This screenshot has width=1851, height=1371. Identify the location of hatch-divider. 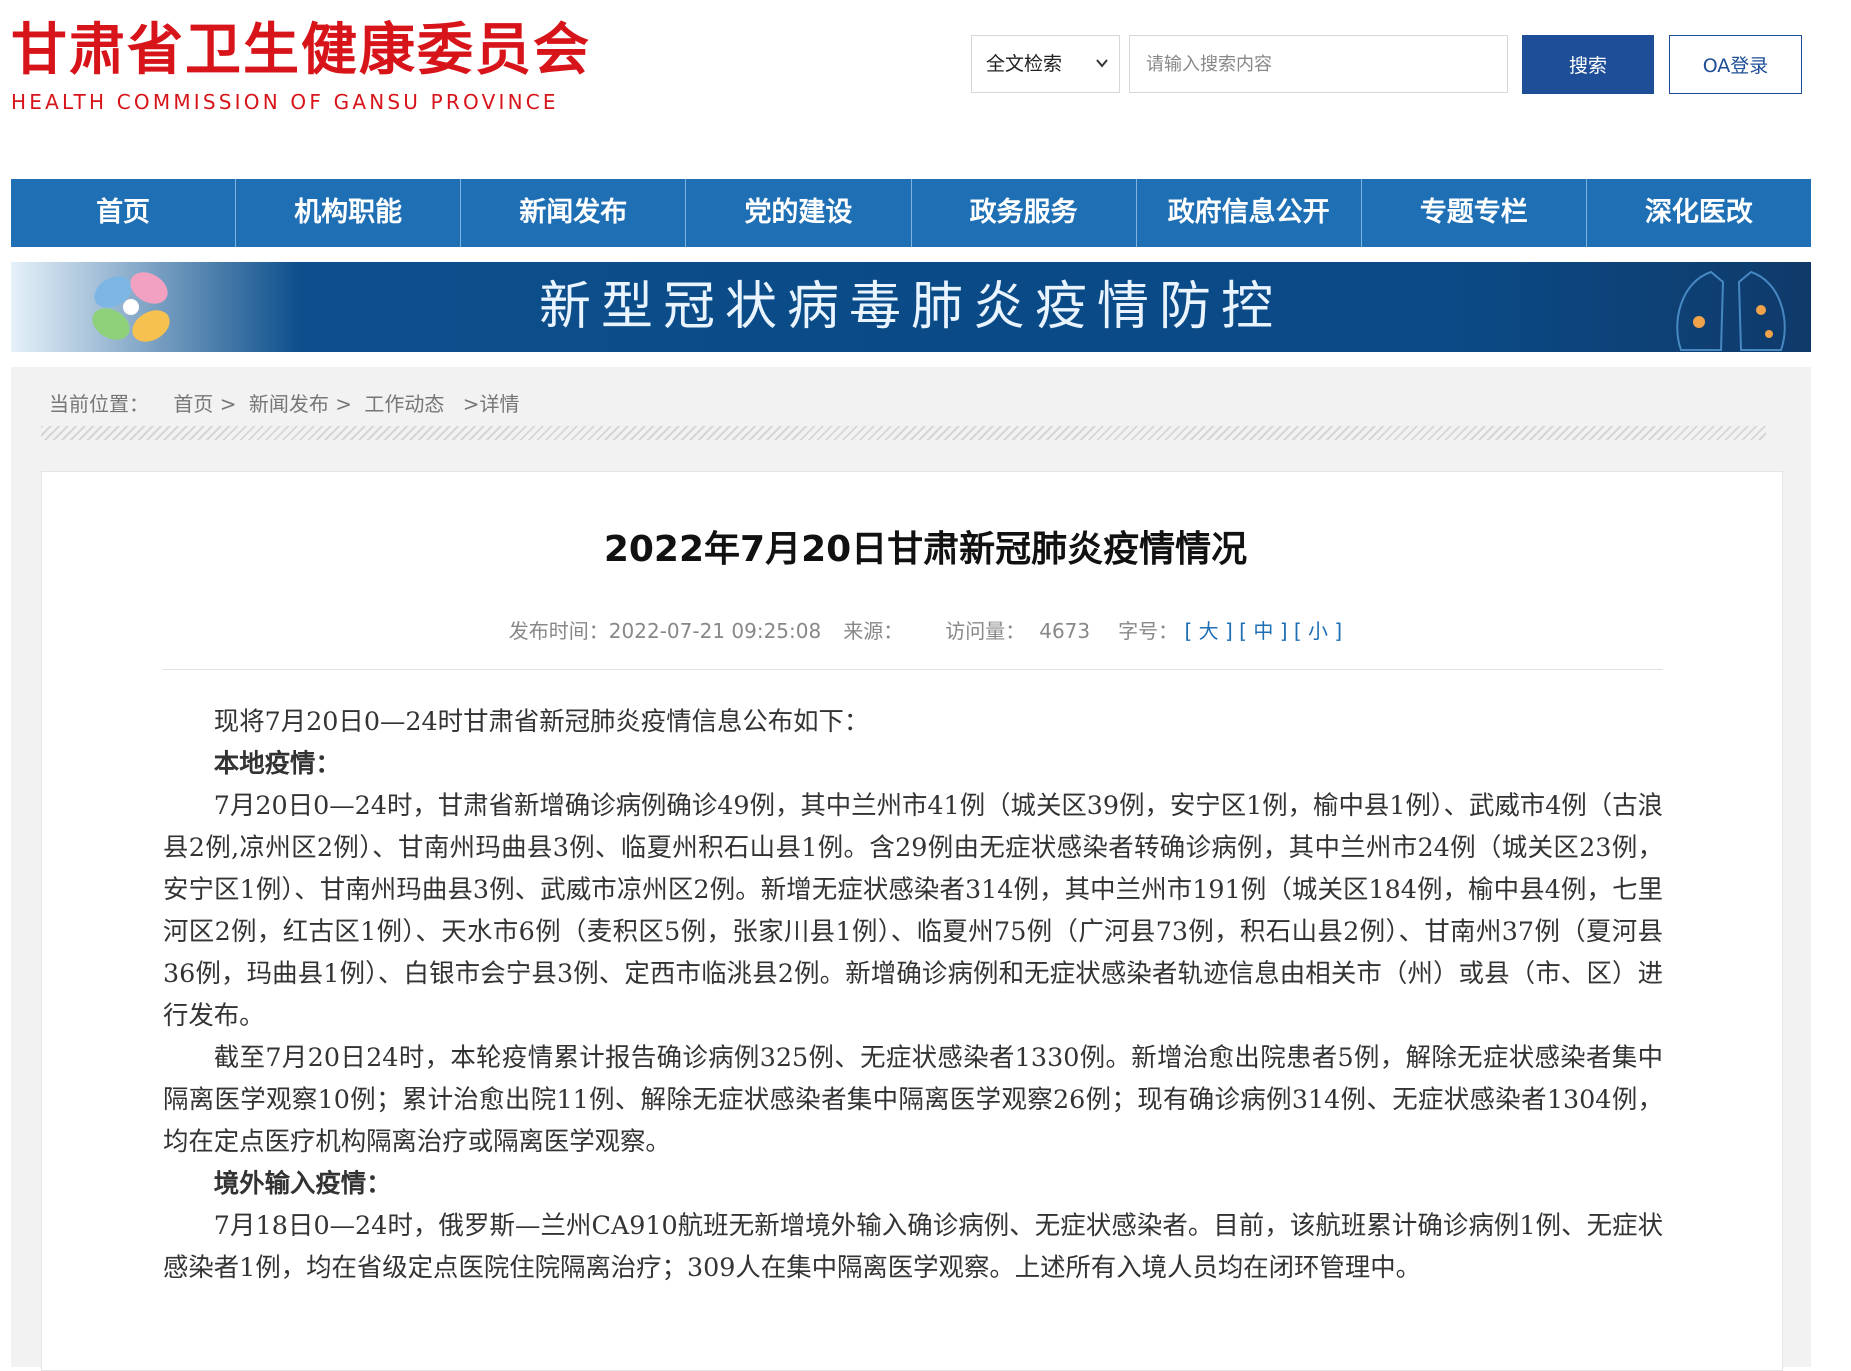
(903, 433).